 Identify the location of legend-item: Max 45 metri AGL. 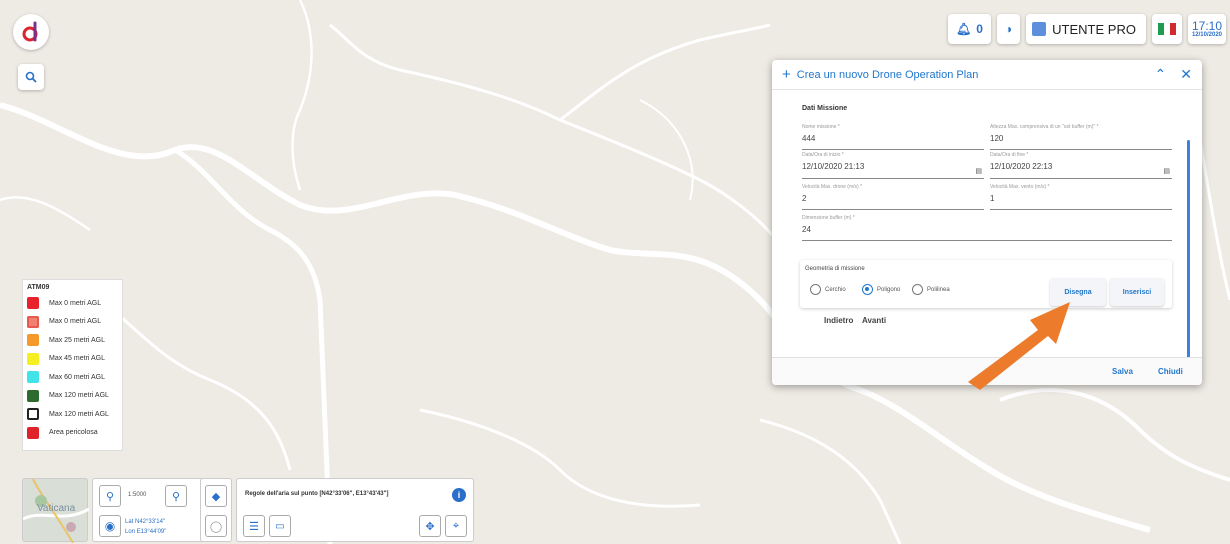
(72, 359).